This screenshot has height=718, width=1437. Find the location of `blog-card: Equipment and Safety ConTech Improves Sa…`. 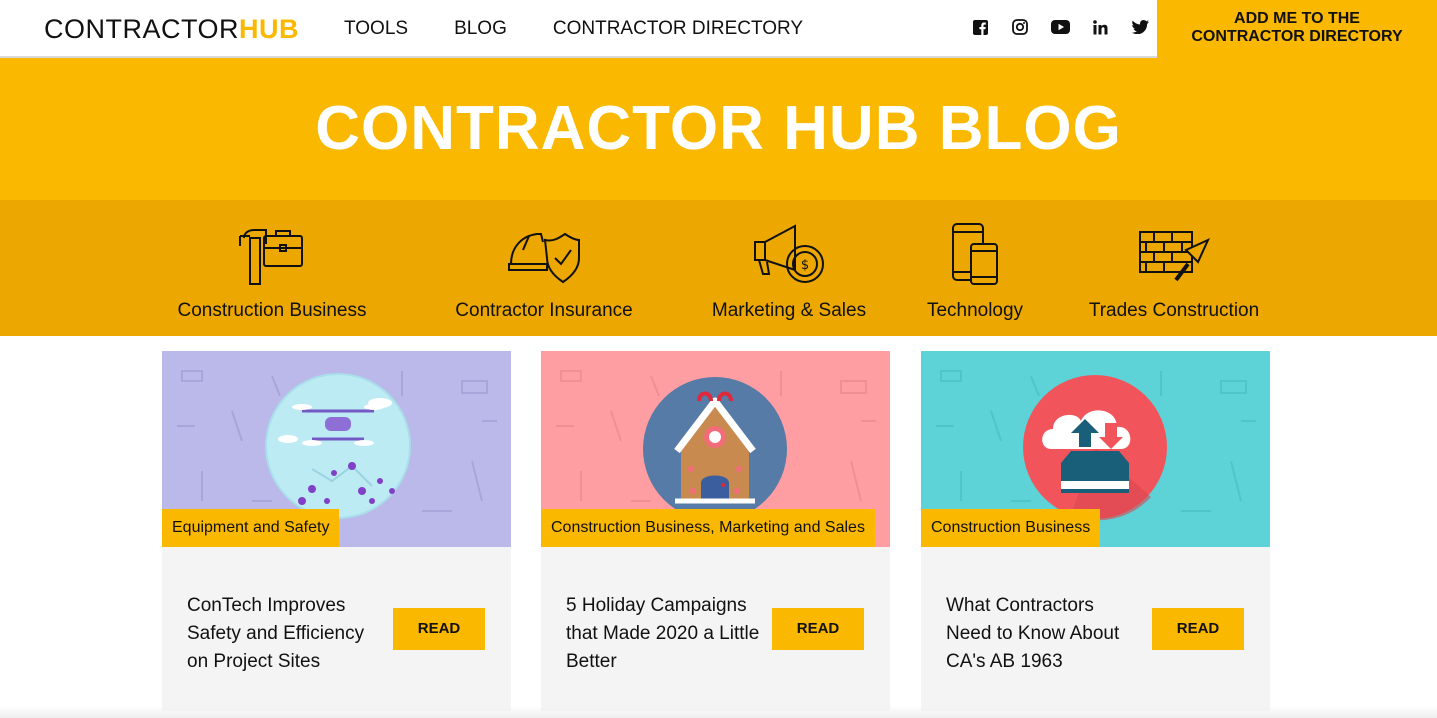

blog-card: Equipment and Safety ConTech Improves Sa… is located at coordinates (336, 531).